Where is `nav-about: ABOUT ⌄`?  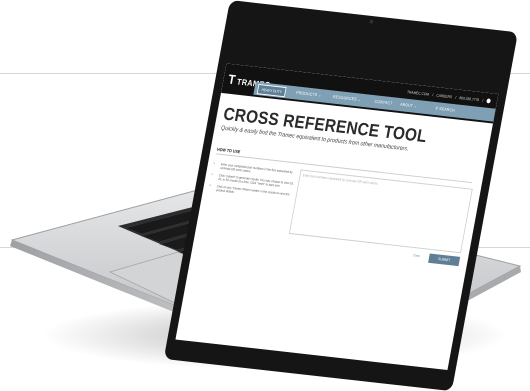
nav-about: ABOUT ⌄ is located at coordinates (409, 105).